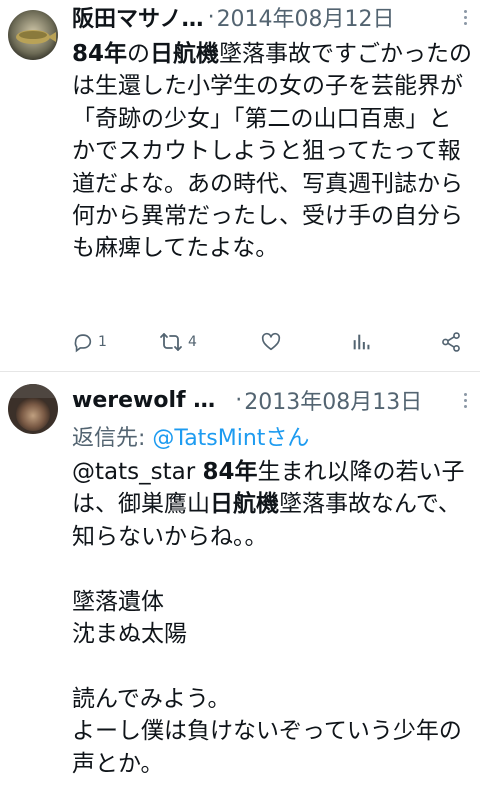  I want to click on share-button, so click(451, 342).